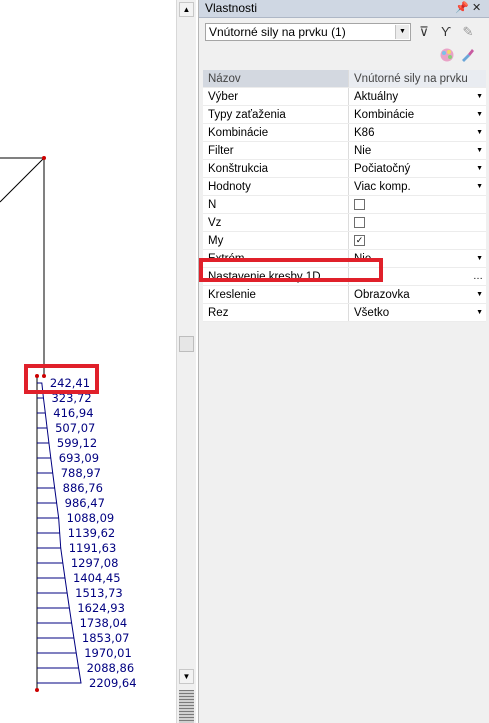  What do you see at coordinates (417, 240) in the screenshot?
I see `property-value: ✓` at bounding box center [417, 240].